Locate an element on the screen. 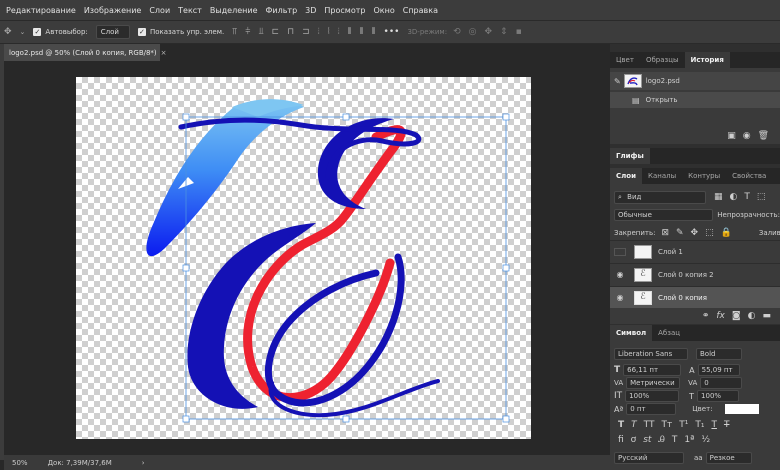 The image size is (780, 470). superscript-icon: T¹ is located at coordinates (683, 425).